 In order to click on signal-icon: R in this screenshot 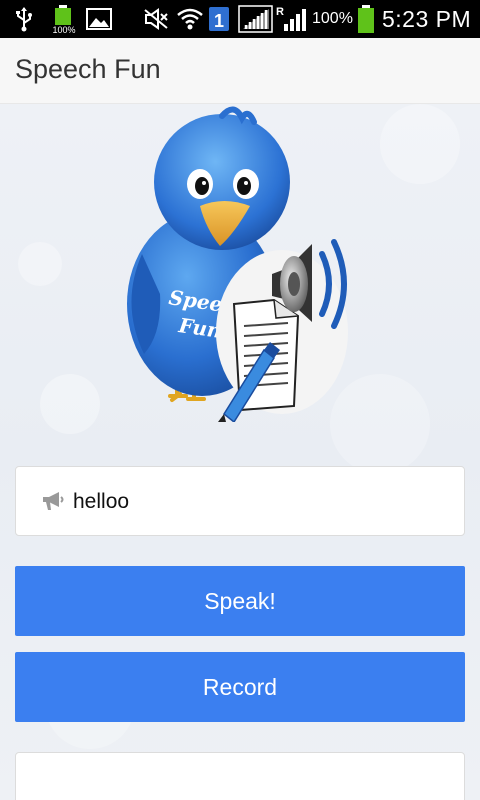, I will do `click(293, 19)`.